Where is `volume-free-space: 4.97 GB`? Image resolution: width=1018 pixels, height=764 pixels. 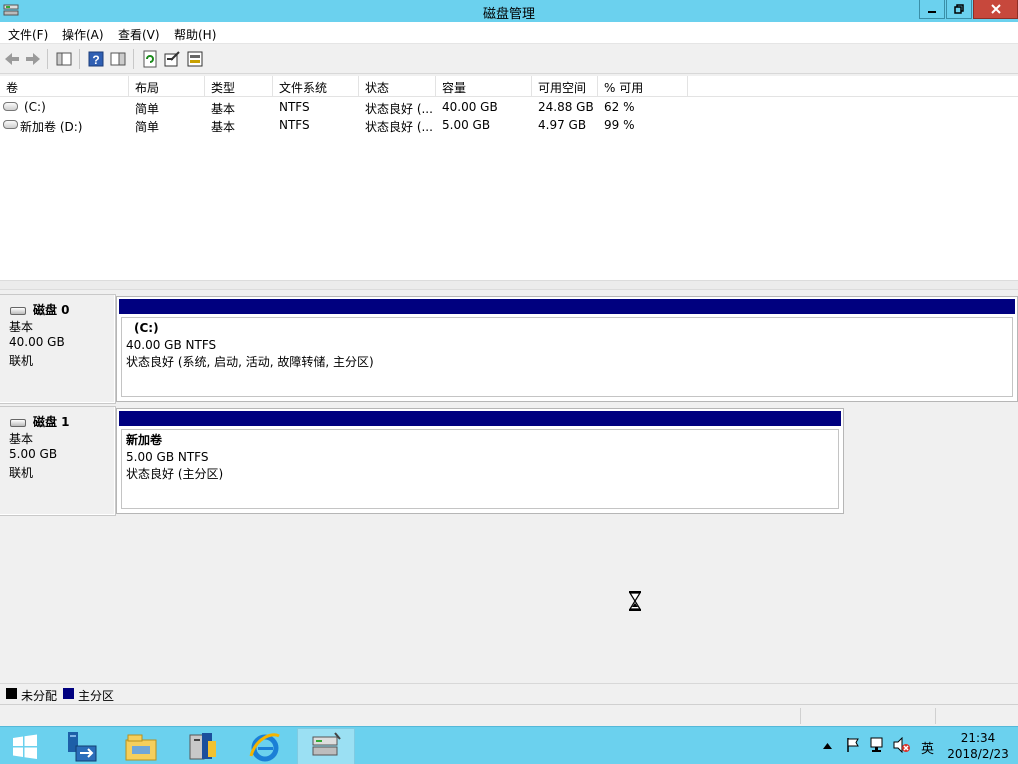
volume-free-space: 4.97 GB is located at coordinates (562, 125).